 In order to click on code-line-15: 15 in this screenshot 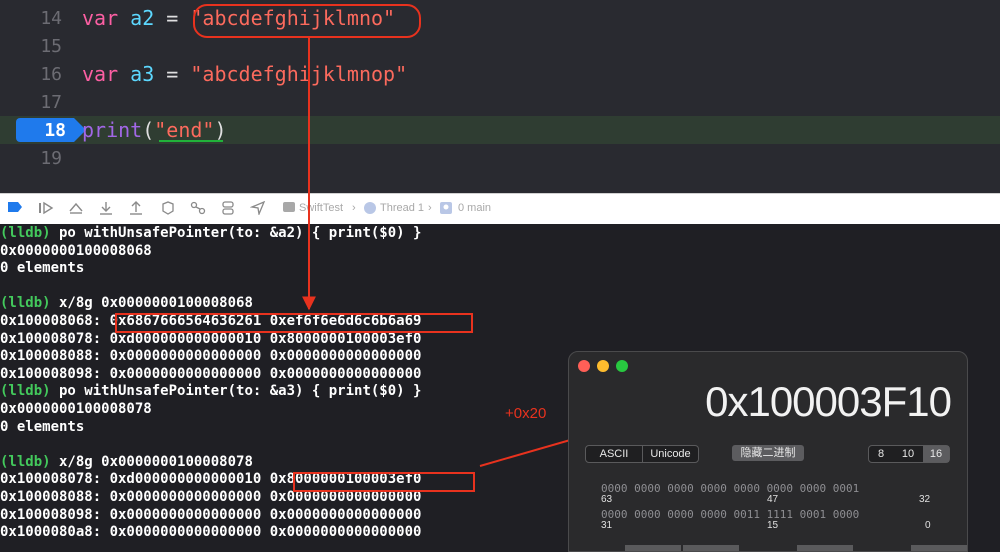, I will do `click(500, 46)`.